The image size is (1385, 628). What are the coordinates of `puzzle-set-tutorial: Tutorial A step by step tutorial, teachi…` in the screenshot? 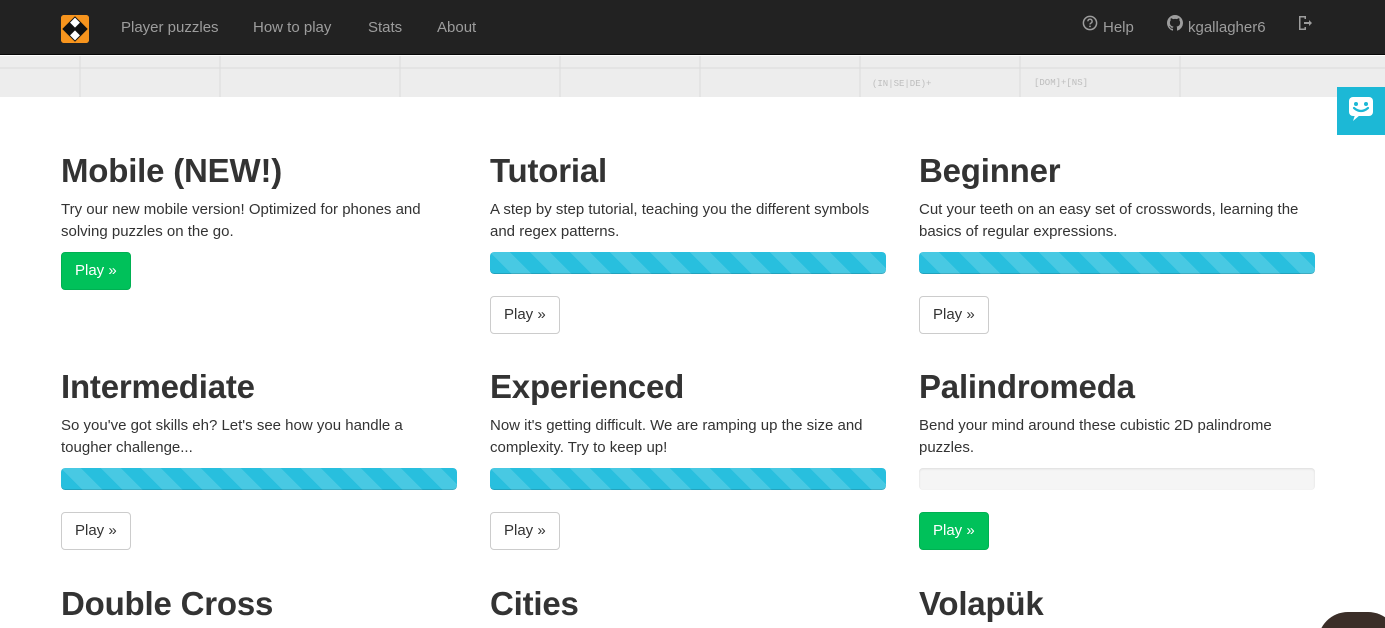 It's located at (688, 242).